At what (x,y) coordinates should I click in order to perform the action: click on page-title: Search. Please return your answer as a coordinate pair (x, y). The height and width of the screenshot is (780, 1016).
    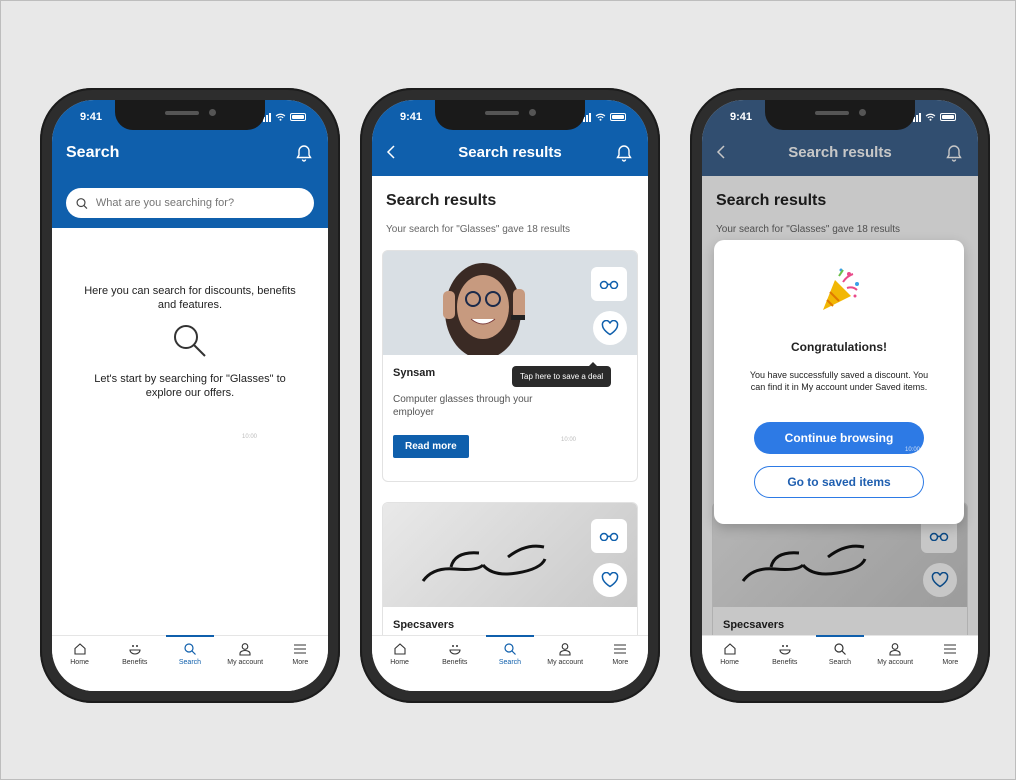
    Looking at the image, I should click on (93, 152).